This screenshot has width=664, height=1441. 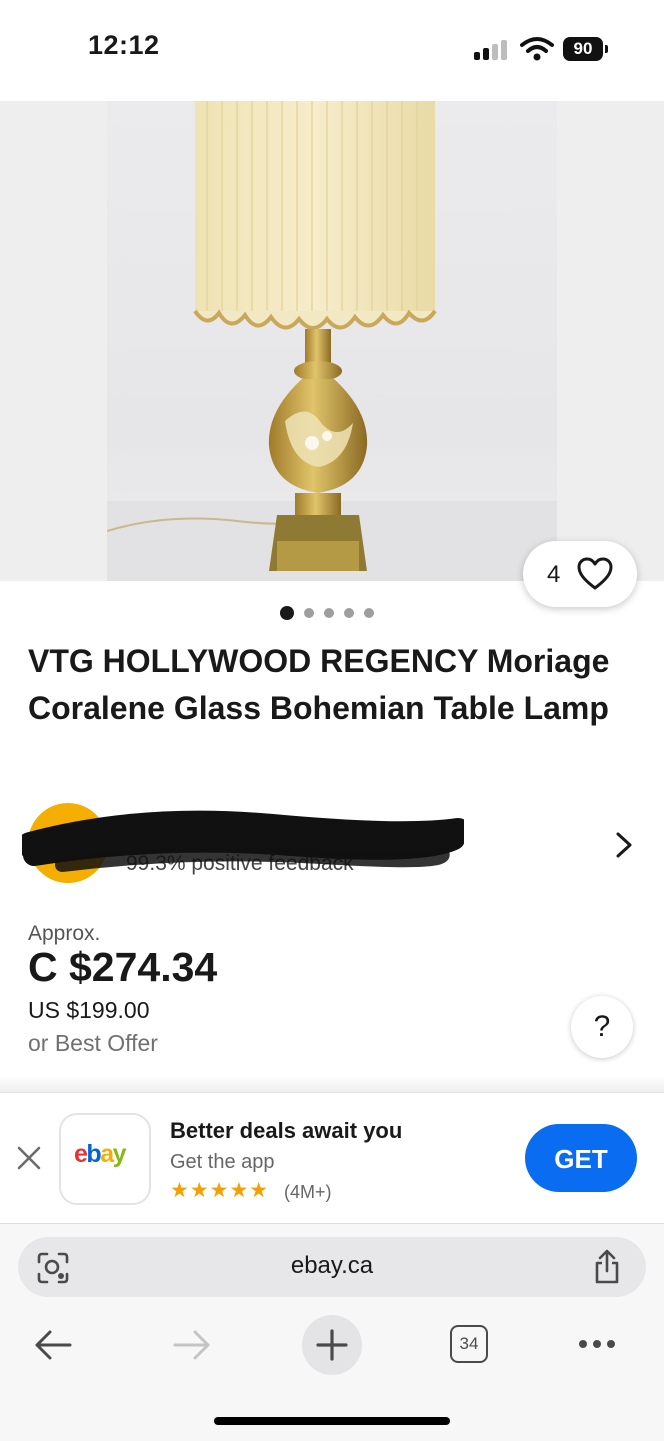 I want to click on banner-subtitle: Get the app, so click(x=222, y=1162).